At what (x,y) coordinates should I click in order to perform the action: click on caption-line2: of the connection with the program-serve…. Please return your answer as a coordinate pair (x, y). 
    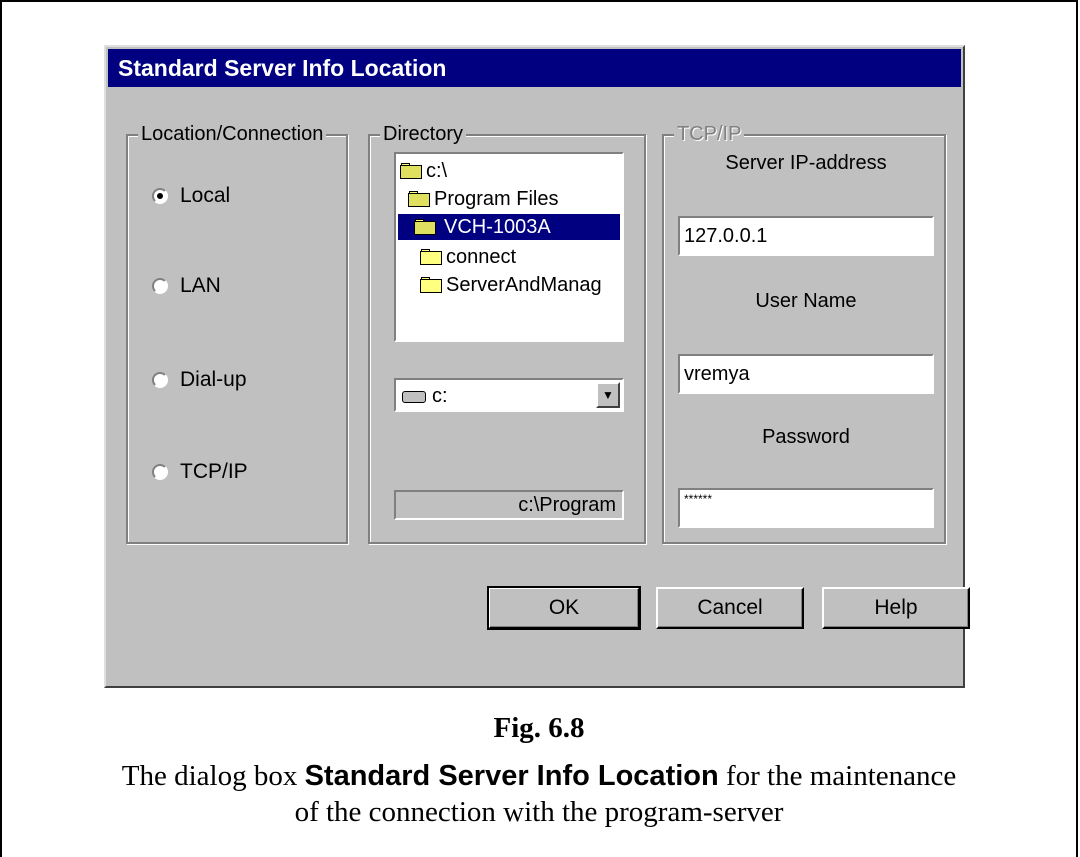
    Looking at the image, I should click on (539, 812).